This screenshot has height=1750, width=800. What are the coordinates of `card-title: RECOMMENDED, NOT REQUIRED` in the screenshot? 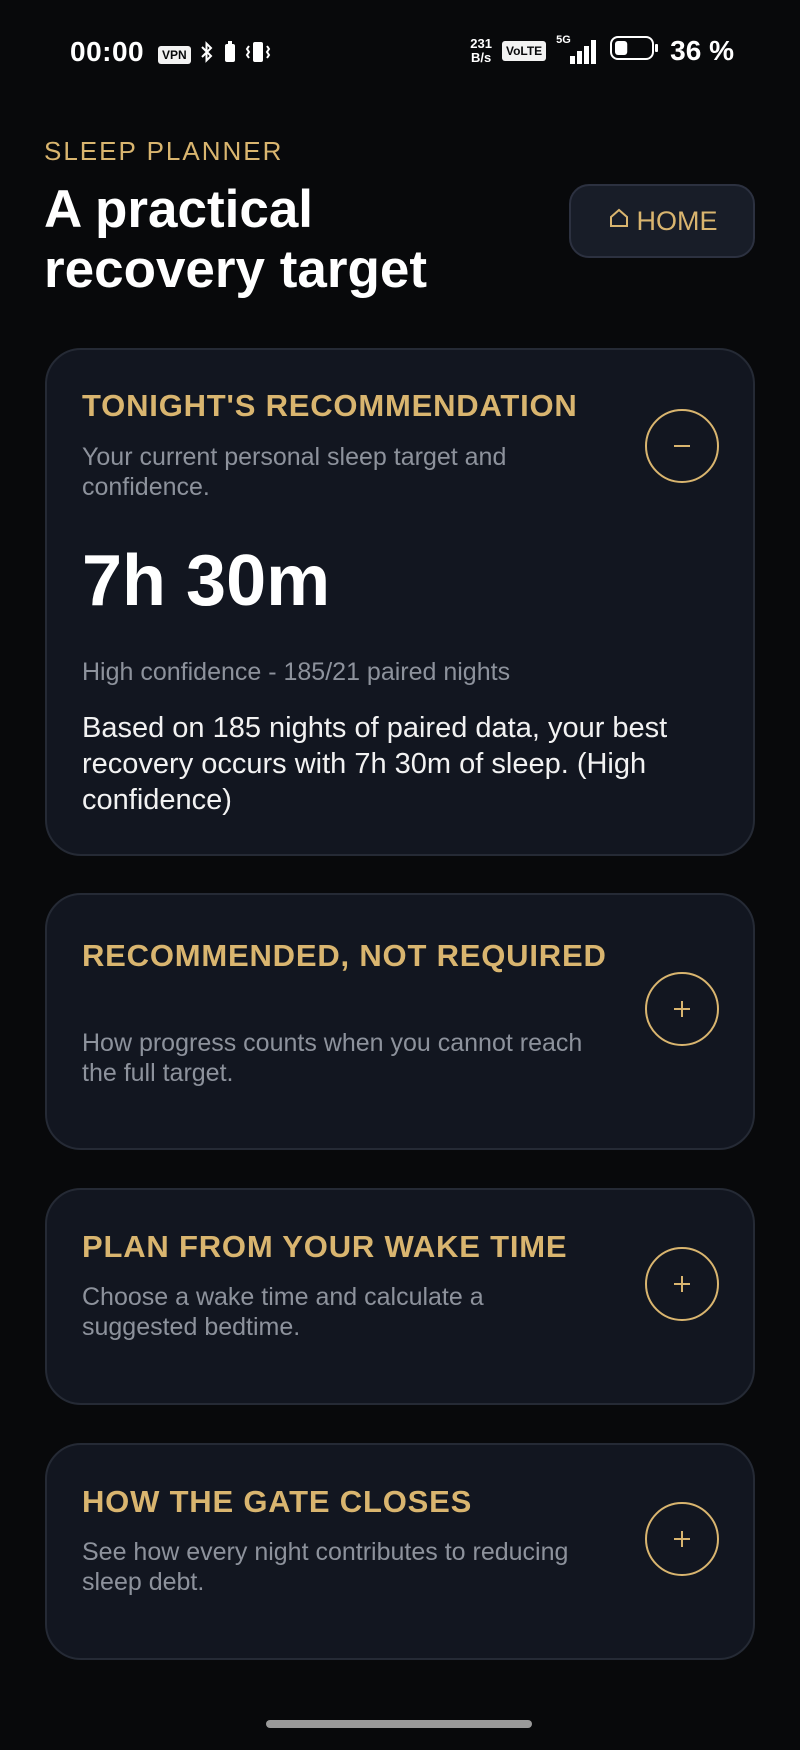 It's located at (362, 956).